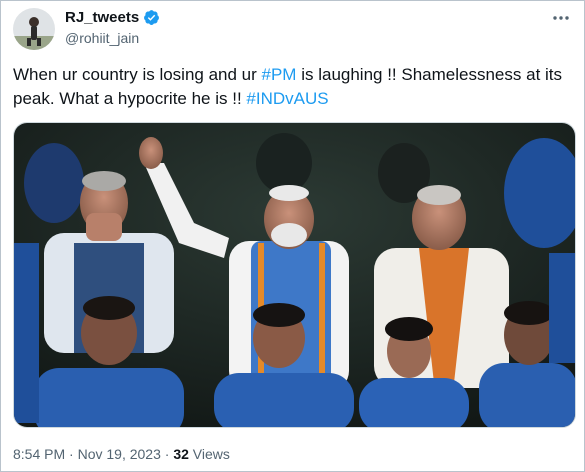 Image resolution: width=585 pixels, height=472 pixels. Describe the element at coordinates (561, 18) in the screenshot. I see `more-horizontal-icon` at that location.